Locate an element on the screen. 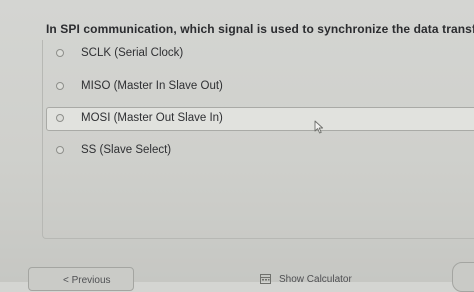  option-ss: SS (Slave Select) is located at coordinates (260, 151).